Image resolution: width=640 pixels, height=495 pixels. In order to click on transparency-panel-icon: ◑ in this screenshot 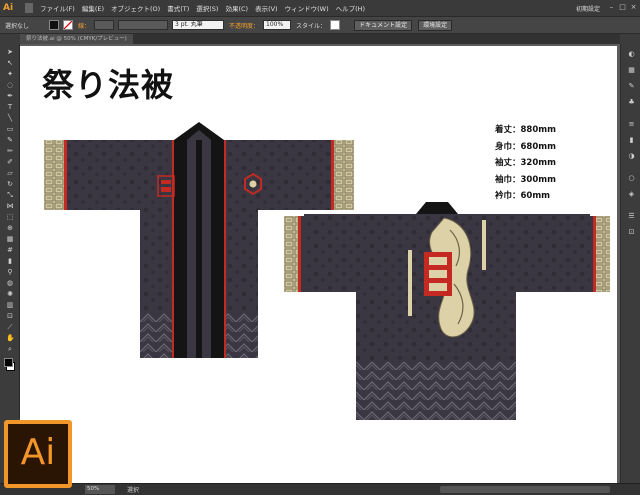, I will do `click(631, 156)`.